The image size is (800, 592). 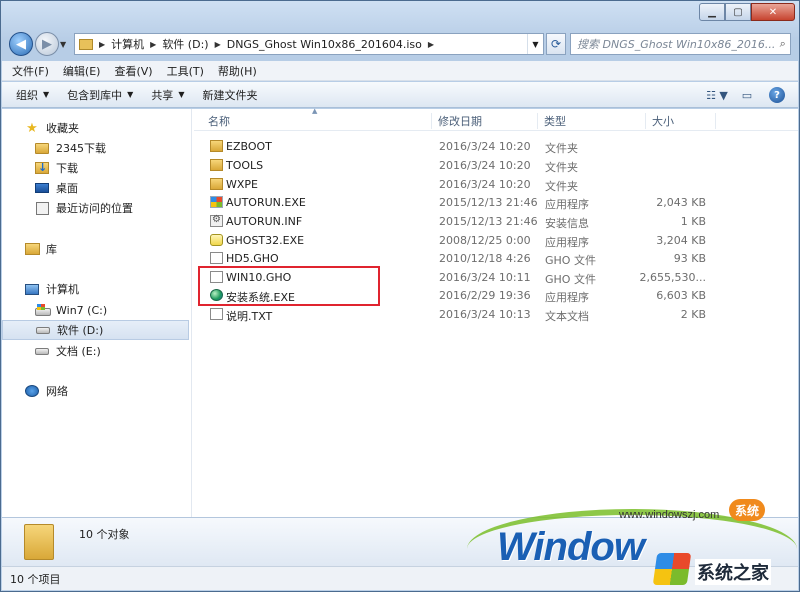 I want to click on breadcrumb-drive-d: 软件 (D:), so click(x=185, y=44).